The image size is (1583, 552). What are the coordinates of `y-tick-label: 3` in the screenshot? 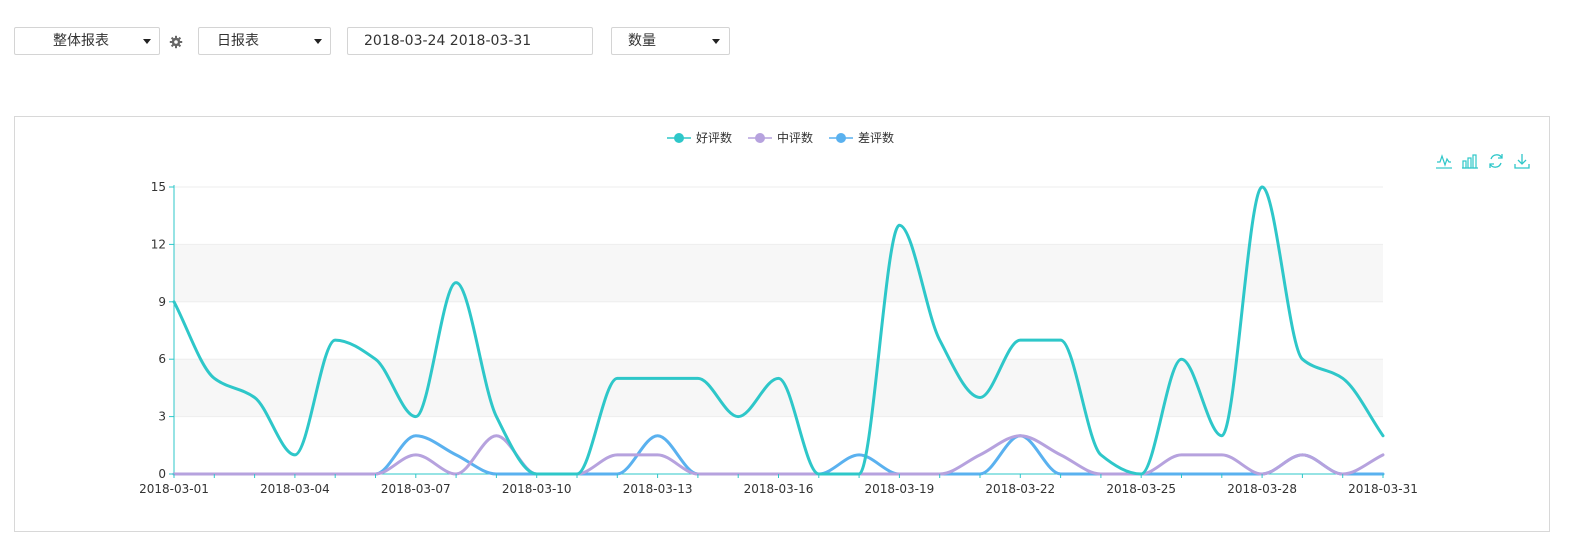 It's located at (162, 417).